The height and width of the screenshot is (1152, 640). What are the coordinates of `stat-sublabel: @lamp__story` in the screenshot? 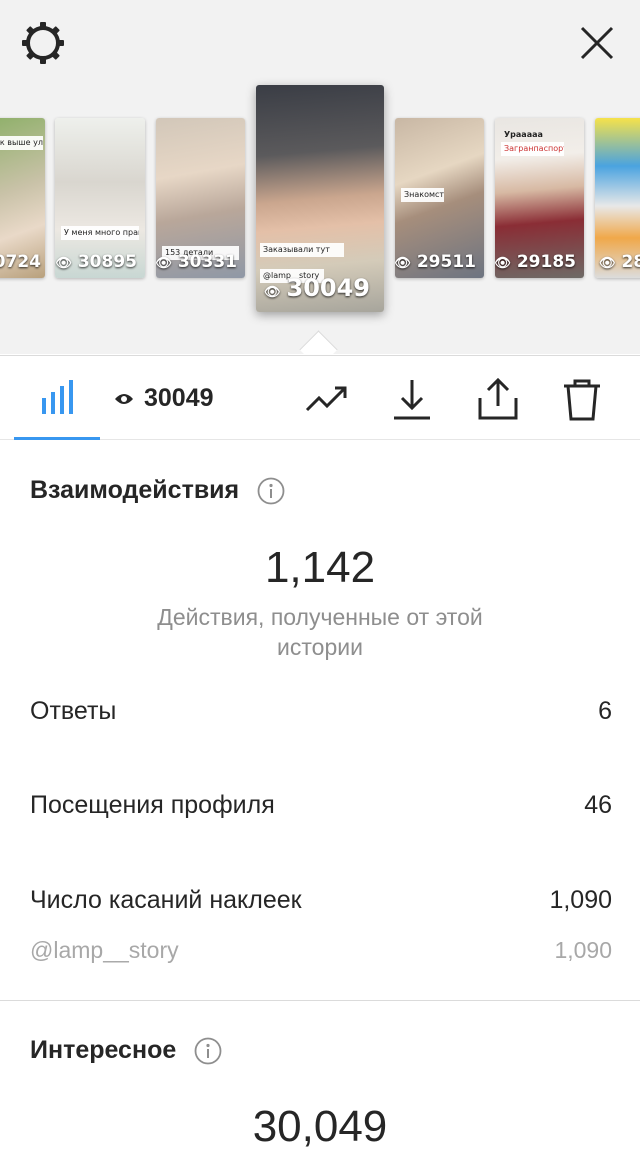 It's located at (104, 950).